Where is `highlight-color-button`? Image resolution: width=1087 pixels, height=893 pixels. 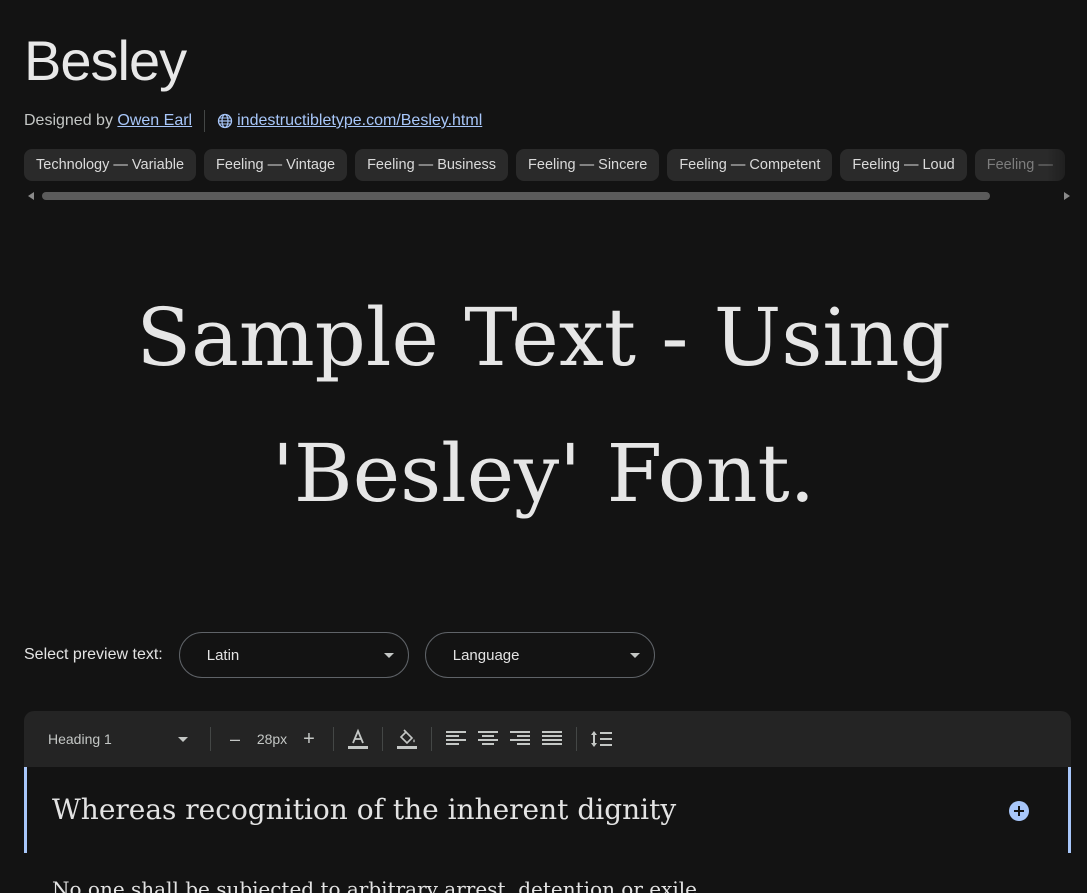
highlight-color-button is located at coordinates (407, 739).